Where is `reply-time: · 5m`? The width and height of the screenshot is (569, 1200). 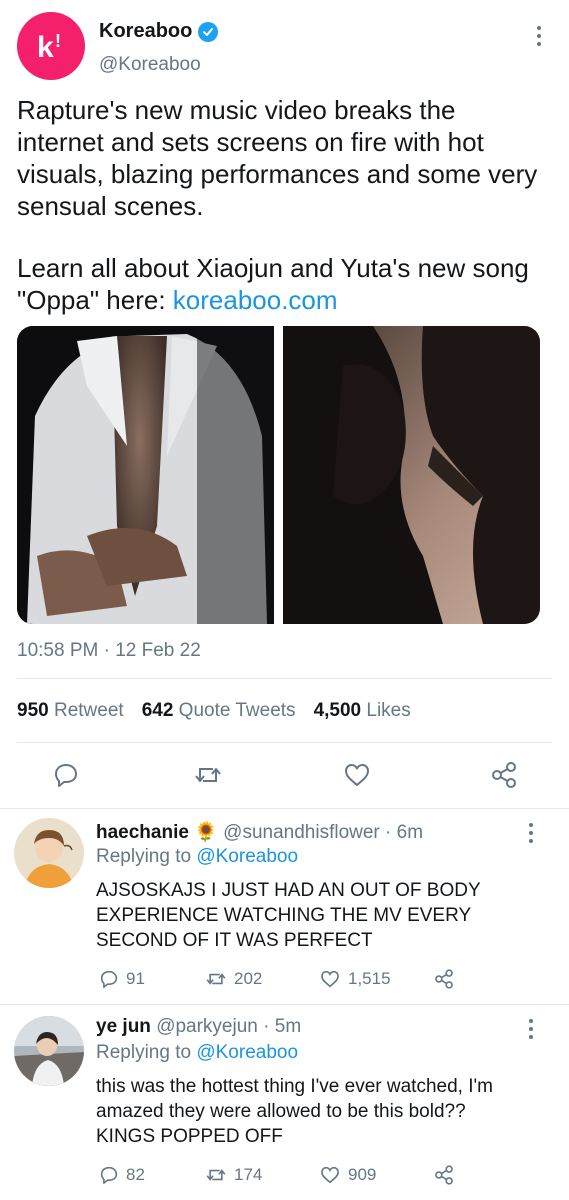 reply-time: · 5m is located at coordinates (282, 1026).